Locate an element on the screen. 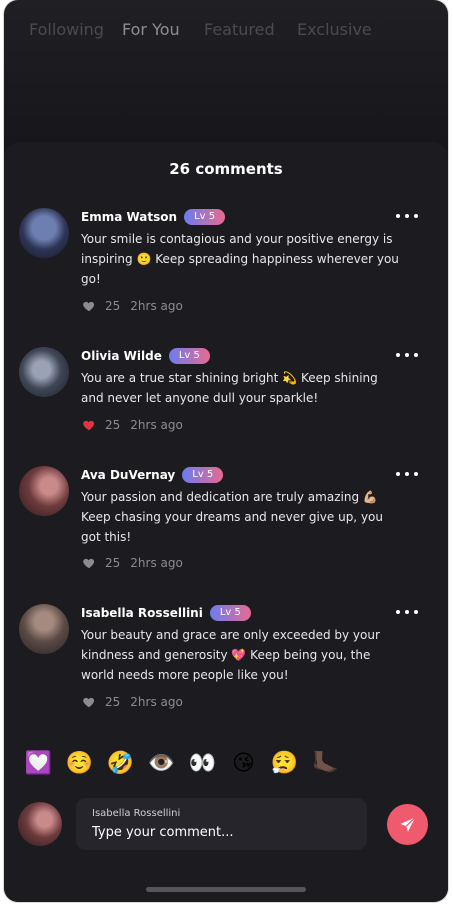 The height and width of the screenshot is (908, 453). emoji-heart-button: 💟 is located at coordinates (38, 764).